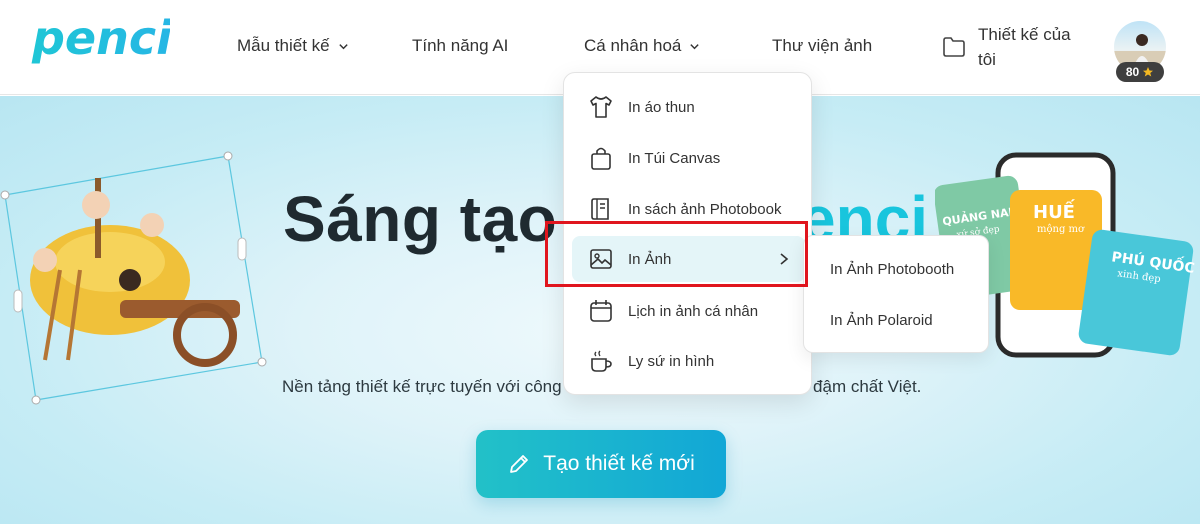 The width and height of the screenshot is (1200, 524). What do you see at coordinates (420, 219) in the screenshot?
I see `hero-title: Sáng tạo` at bounding box center [420, 219].